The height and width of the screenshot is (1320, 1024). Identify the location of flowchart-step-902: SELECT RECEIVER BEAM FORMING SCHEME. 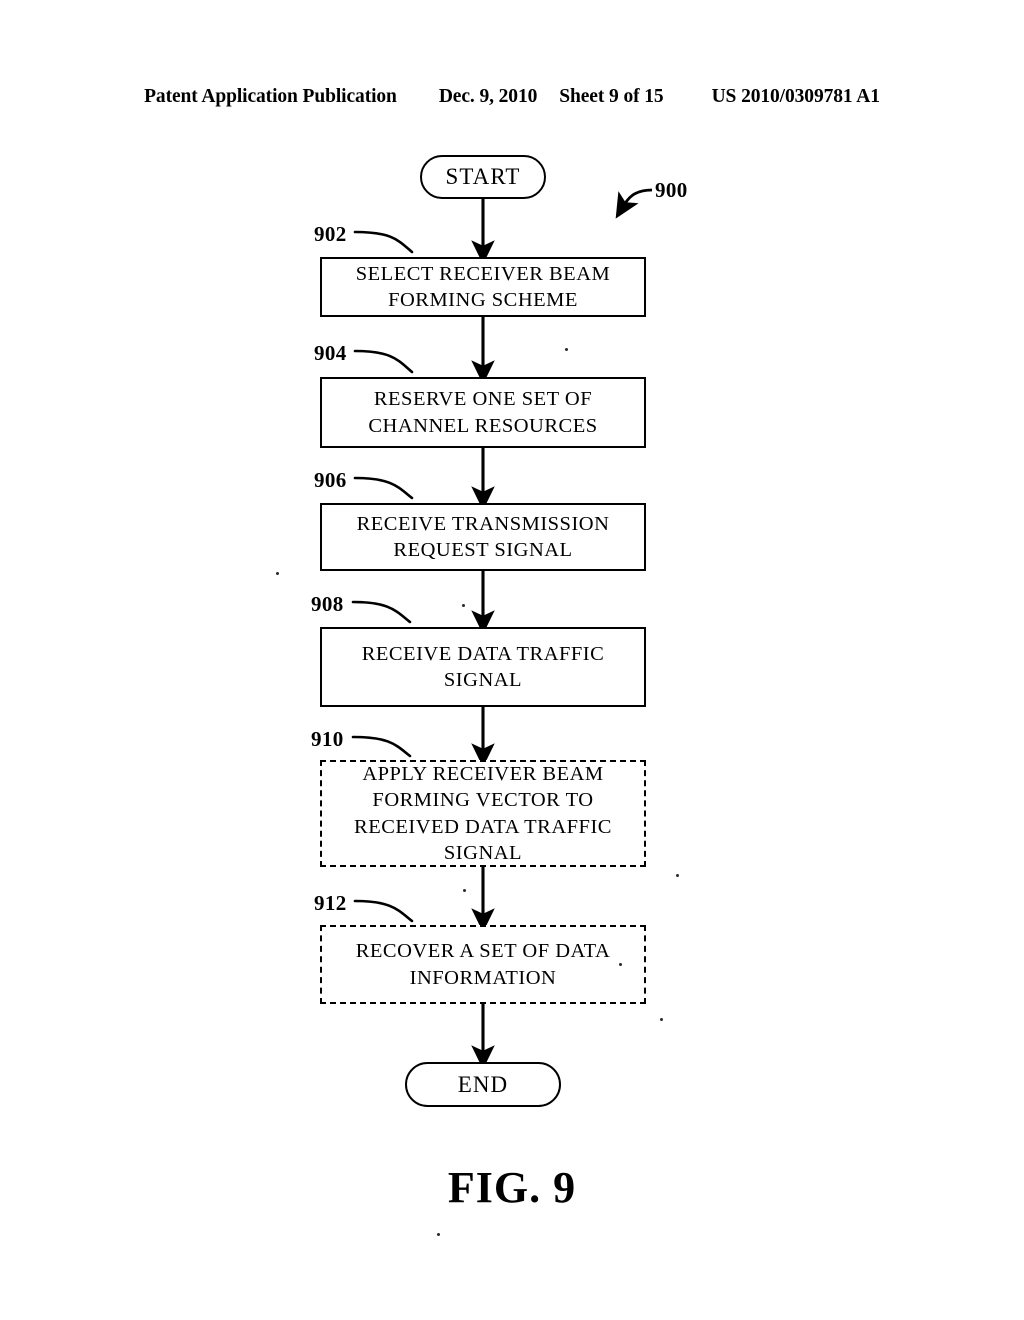
(483, 287).